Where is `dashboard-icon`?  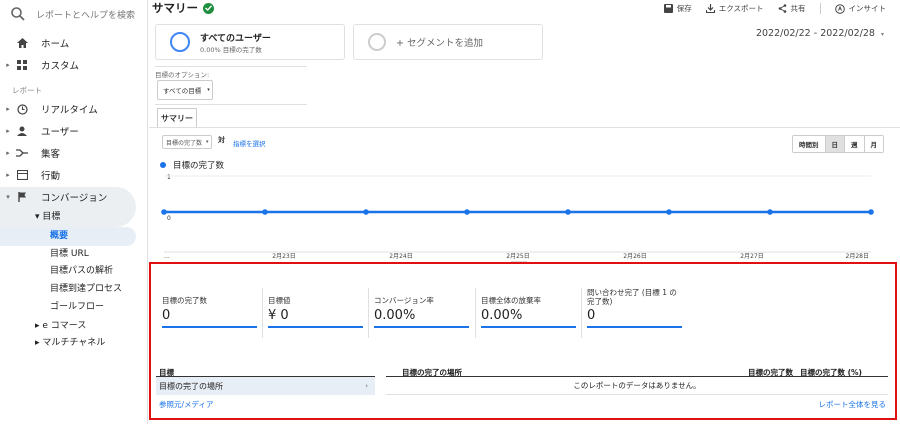
dashboard-icon is located at coordinates (22, 65).